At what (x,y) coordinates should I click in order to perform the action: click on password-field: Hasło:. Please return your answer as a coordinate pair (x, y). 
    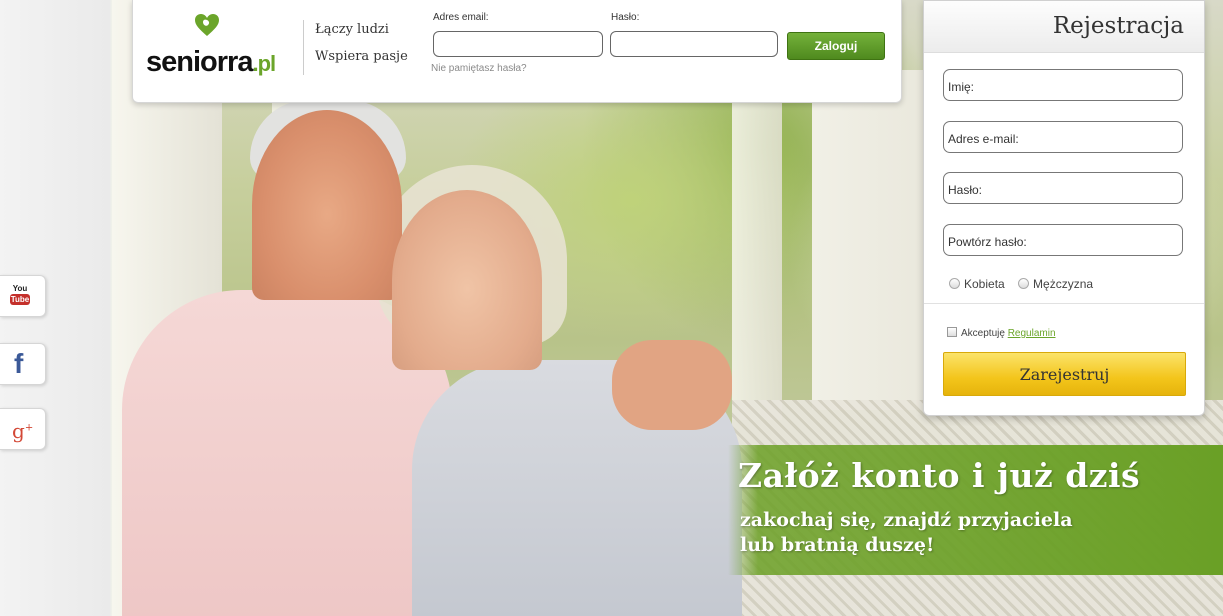
    Looking at the image, I should click on (1063, 188).